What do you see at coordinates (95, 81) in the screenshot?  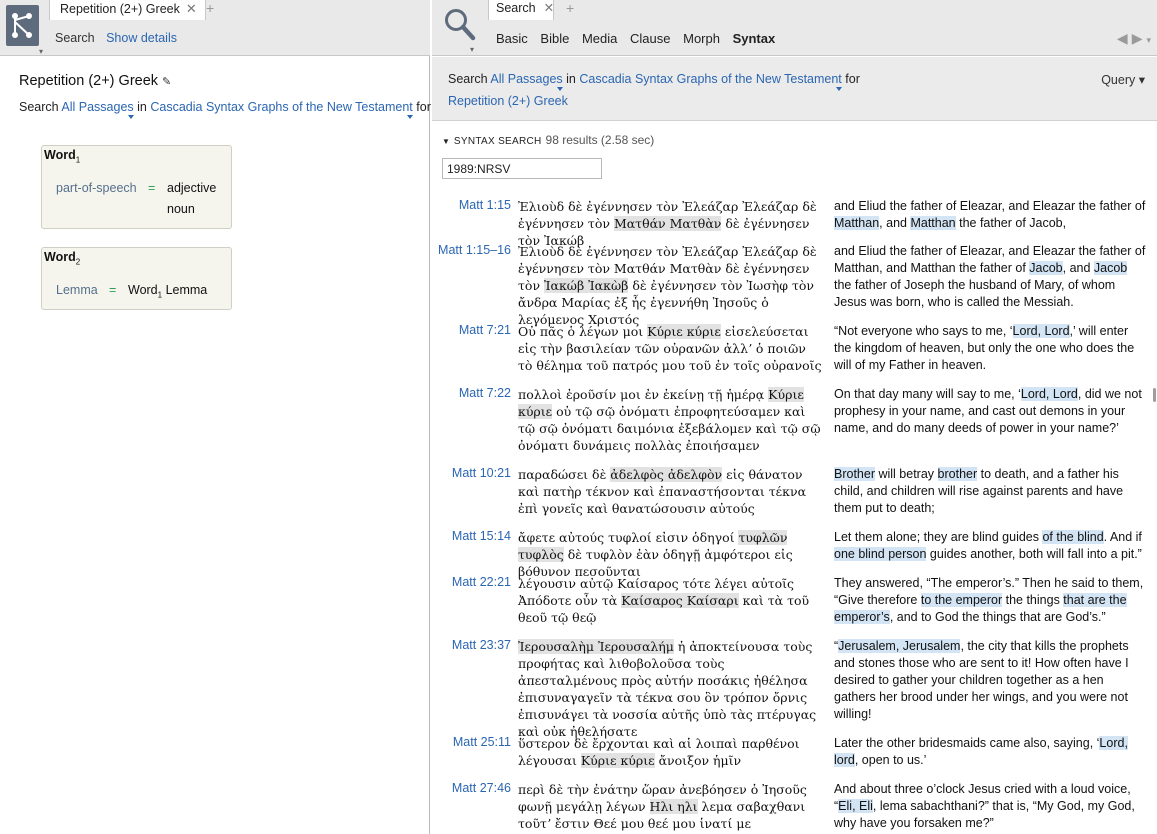 I see `query-title: Repetition (2+) Greek ✎` at bounding box center [95, 81].